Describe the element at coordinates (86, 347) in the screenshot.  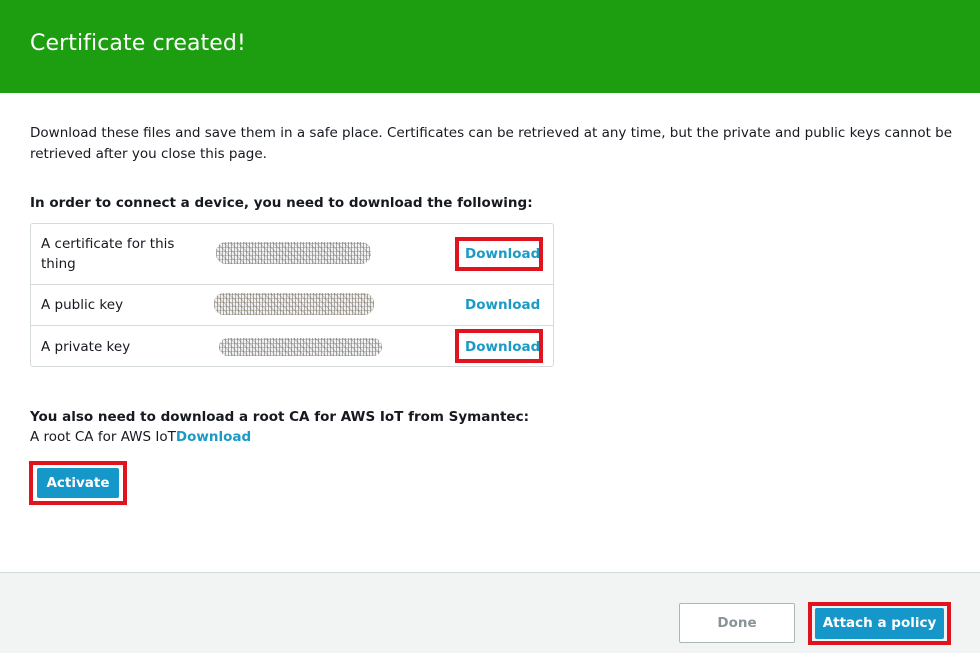
I see `private-key-label: A private key` at that location.